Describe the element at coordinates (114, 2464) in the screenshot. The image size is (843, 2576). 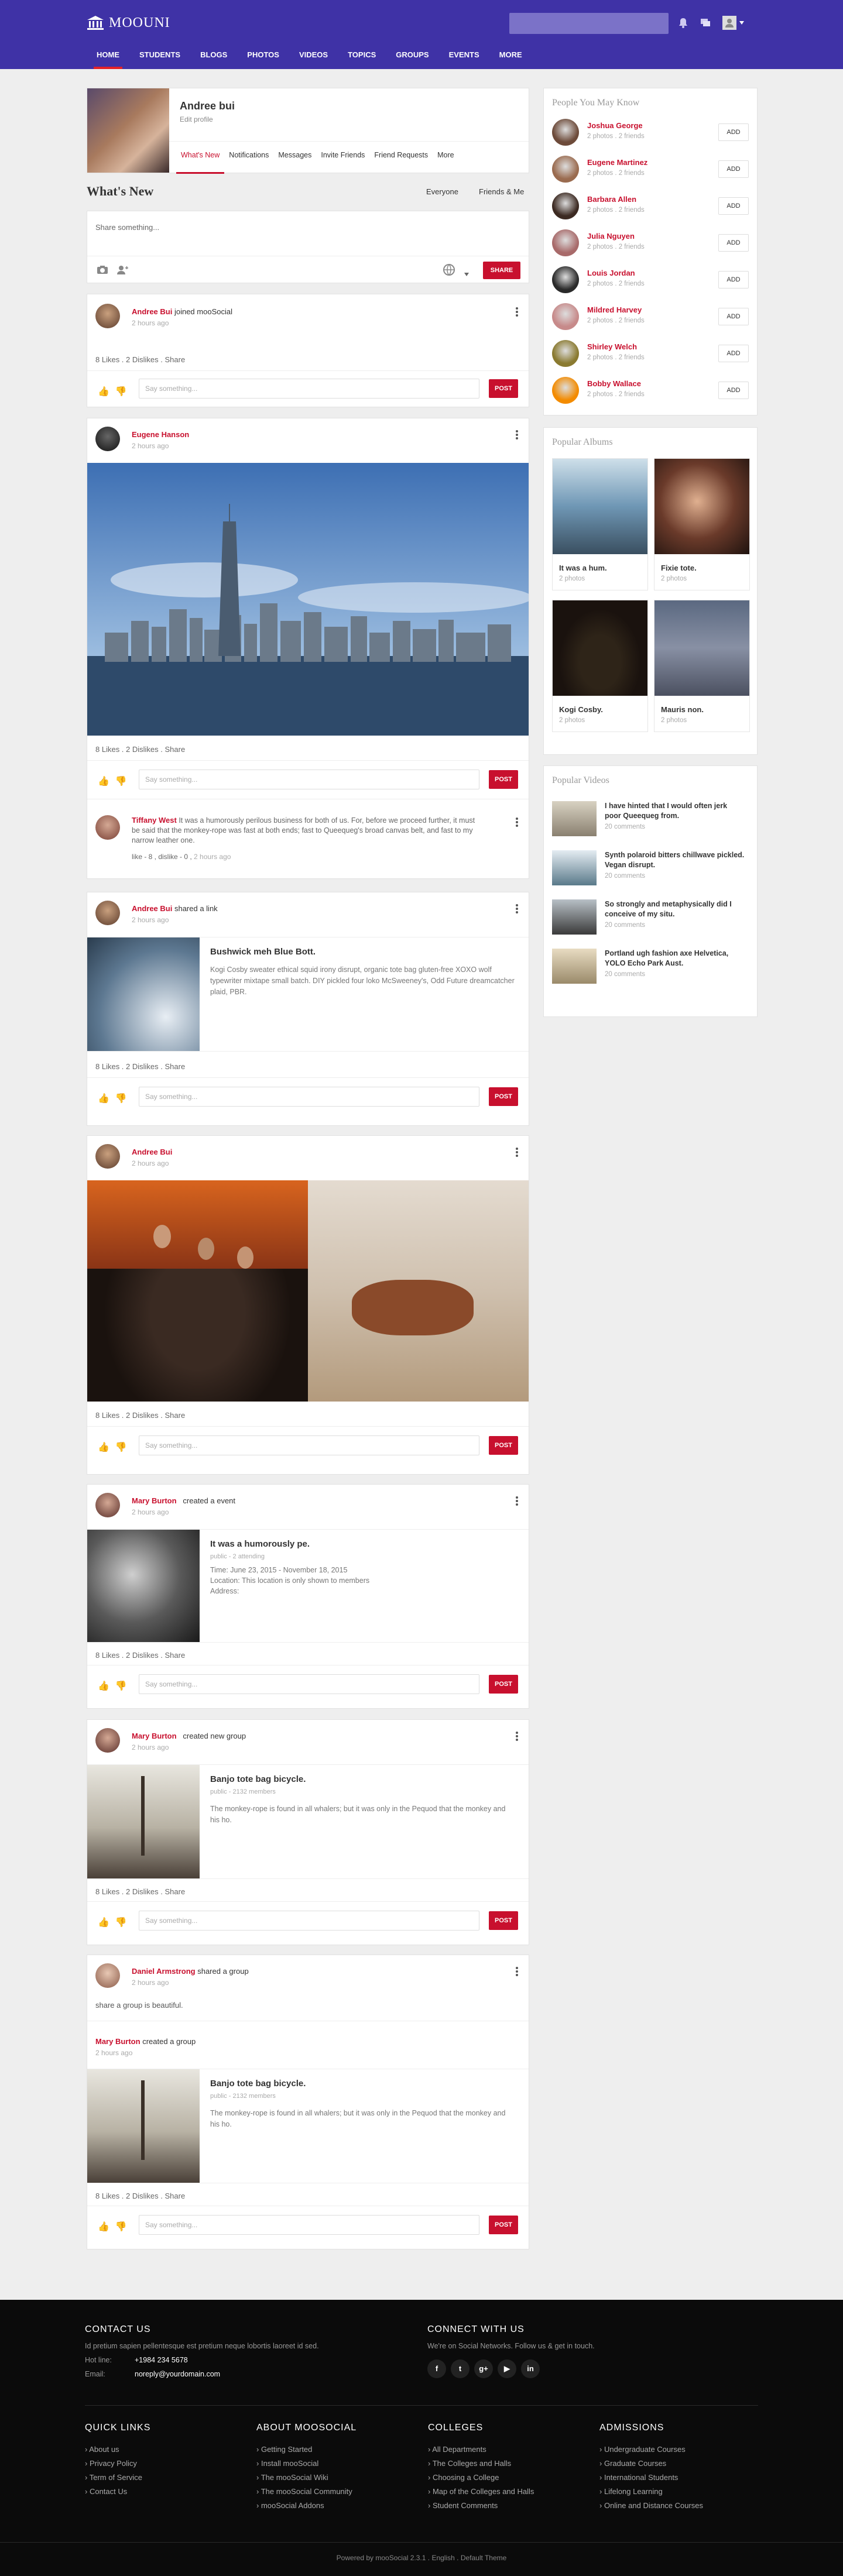
I see `footer-link: Privacy Policy` at that location.